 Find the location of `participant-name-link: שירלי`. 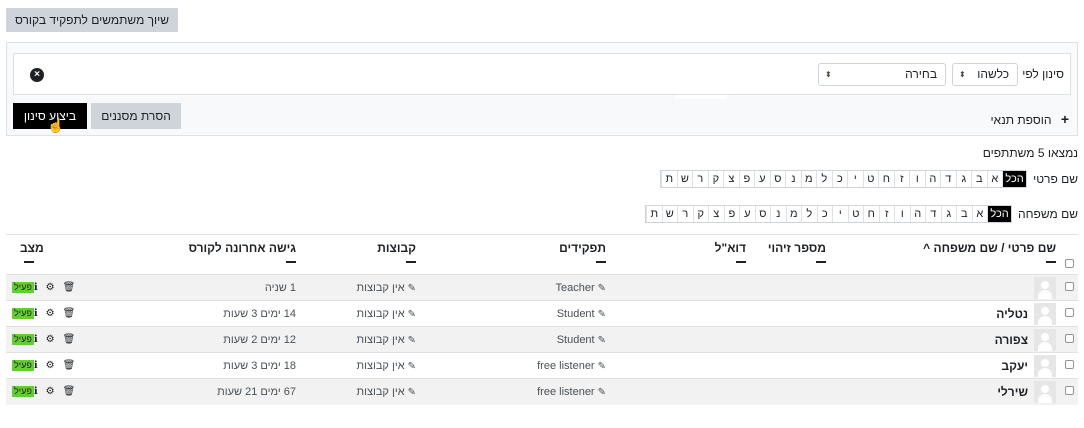

participant-name-link: שירלי is located at coordinates (1012, 392).